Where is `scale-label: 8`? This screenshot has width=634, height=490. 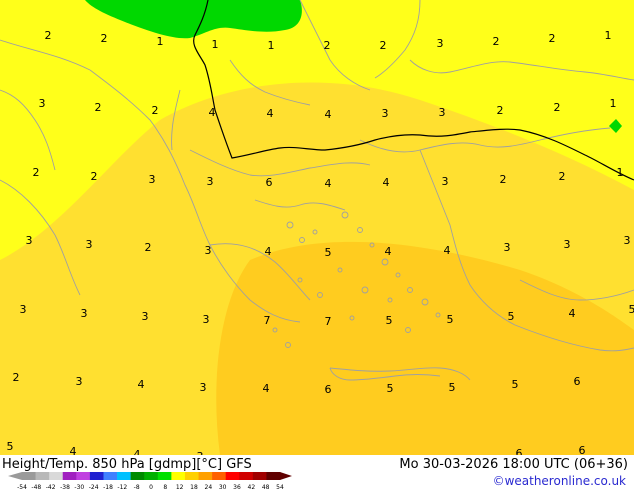
scale-label: 8 is located at coordinates (165, 487).